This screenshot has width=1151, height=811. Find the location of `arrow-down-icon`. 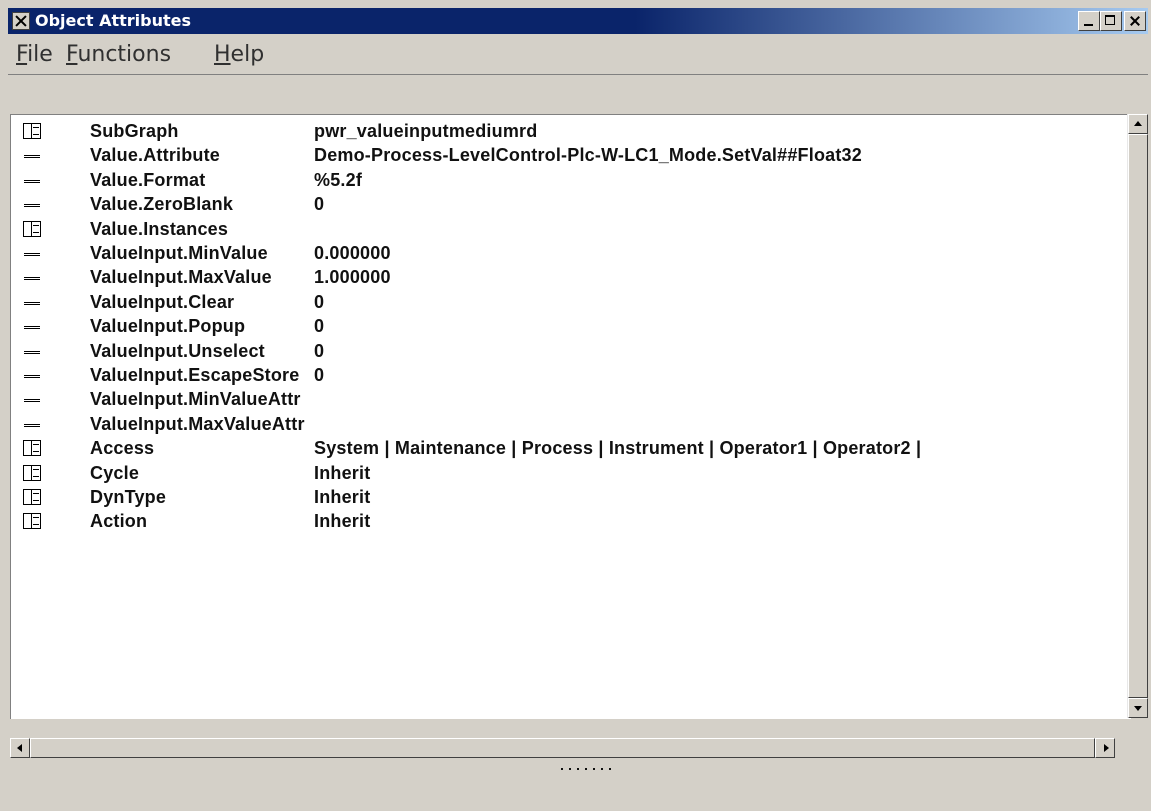

arrow-down-icon is located at coordinates (1138, 708).